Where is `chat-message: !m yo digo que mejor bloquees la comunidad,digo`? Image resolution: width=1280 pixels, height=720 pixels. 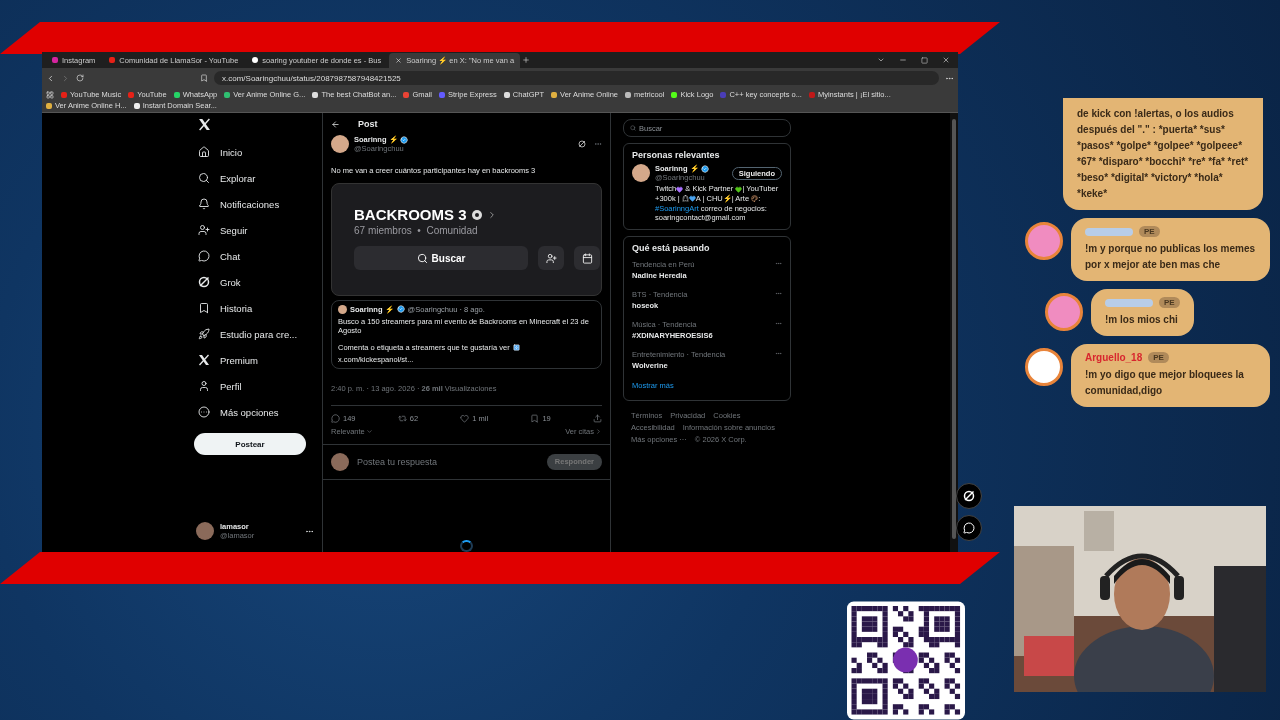
chat-message: !m yo digo que mejor bloquees la comunidad,digo is located at coordinates (1165, 383).